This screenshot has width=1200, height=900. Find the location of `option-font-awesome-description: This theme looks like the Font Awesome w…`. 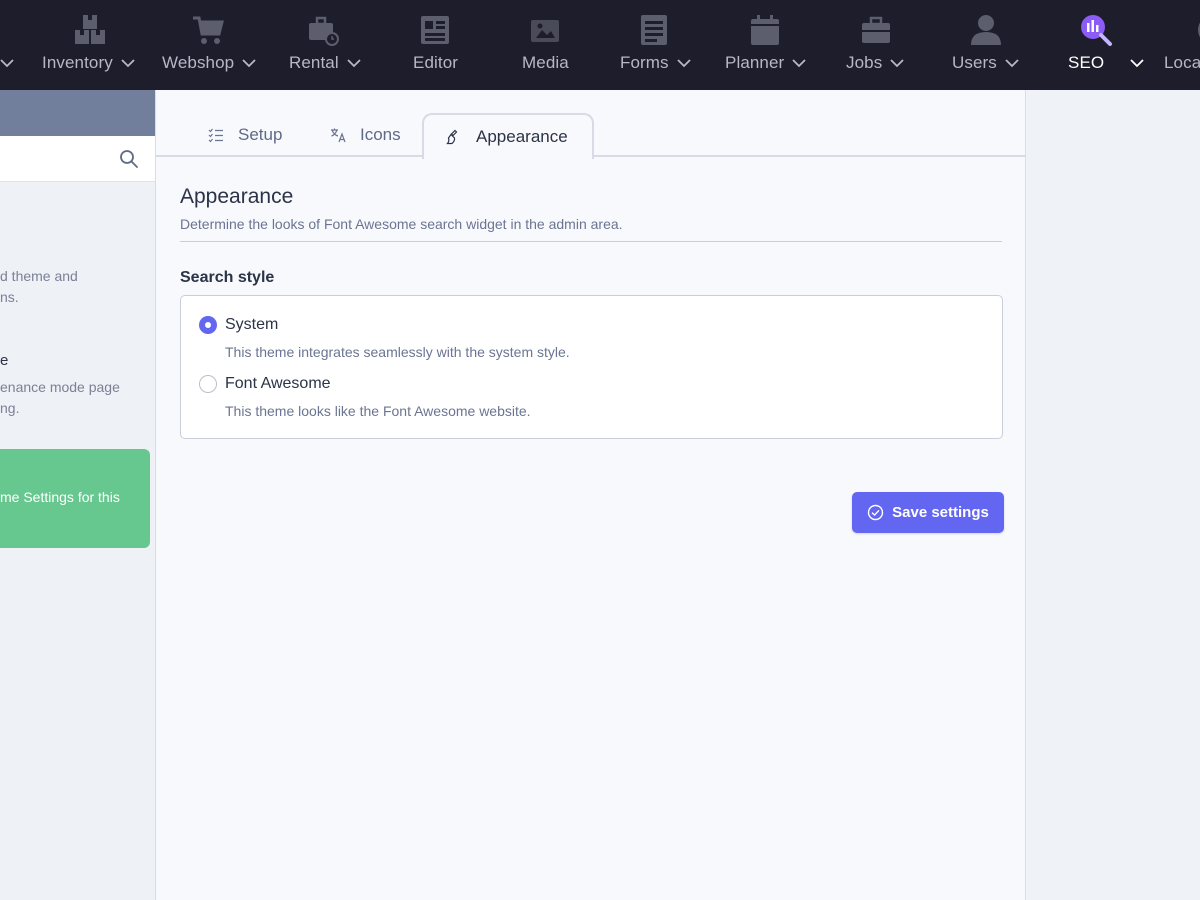

option-font-awesome-description: This theme looks like the Font Awesome w… is located at coordinates (378, 411).